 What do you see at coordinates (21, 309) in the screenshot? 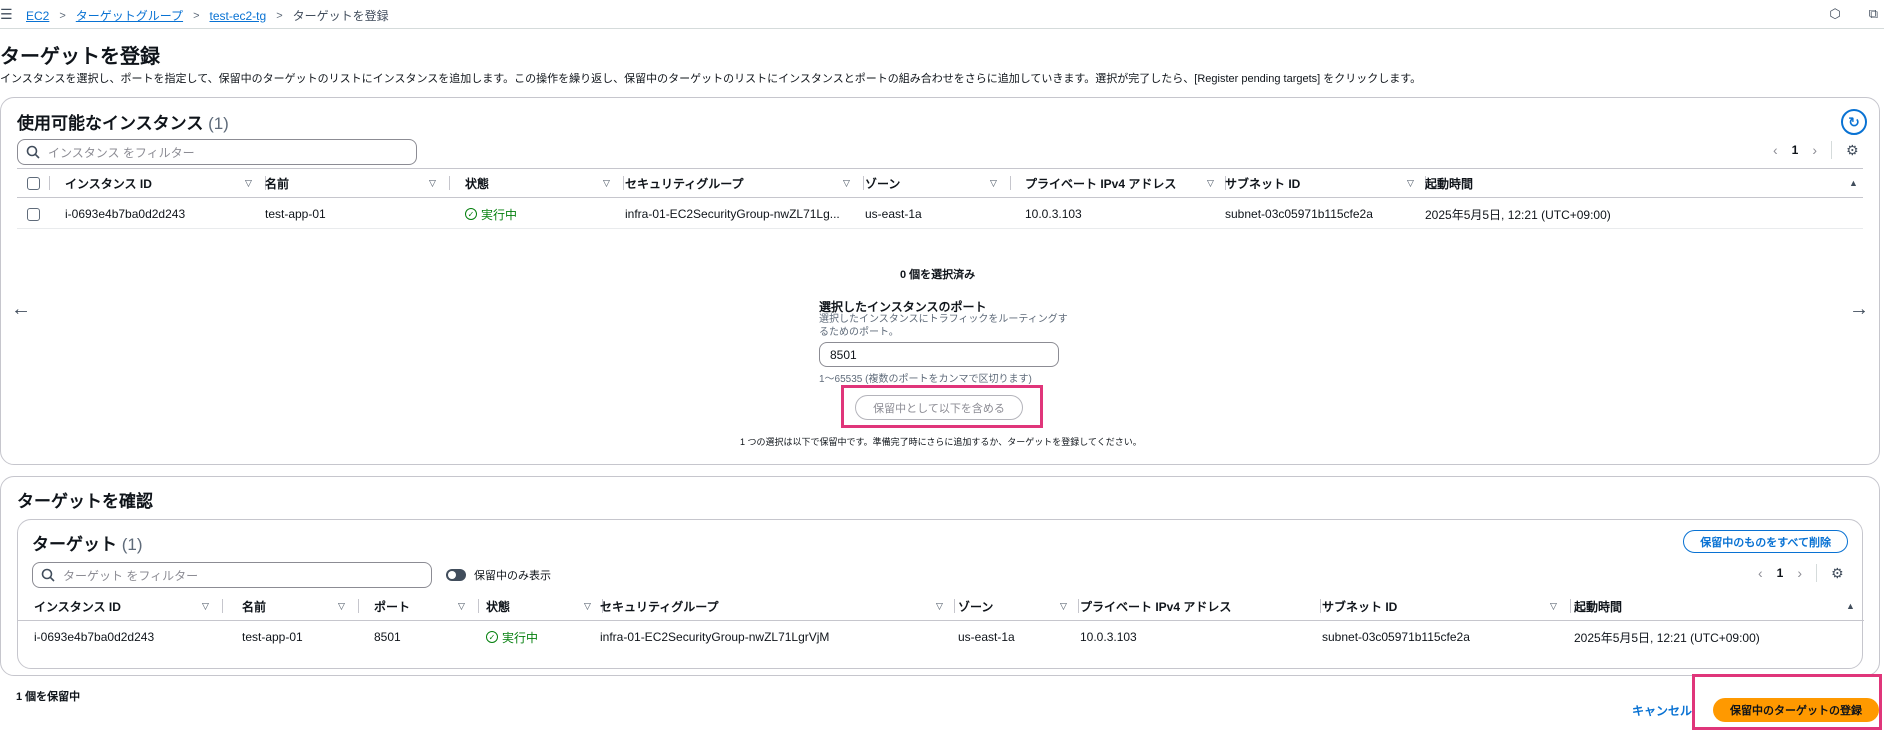
I see `arrow-left-icon: ←` at bounding box center [21, 309].